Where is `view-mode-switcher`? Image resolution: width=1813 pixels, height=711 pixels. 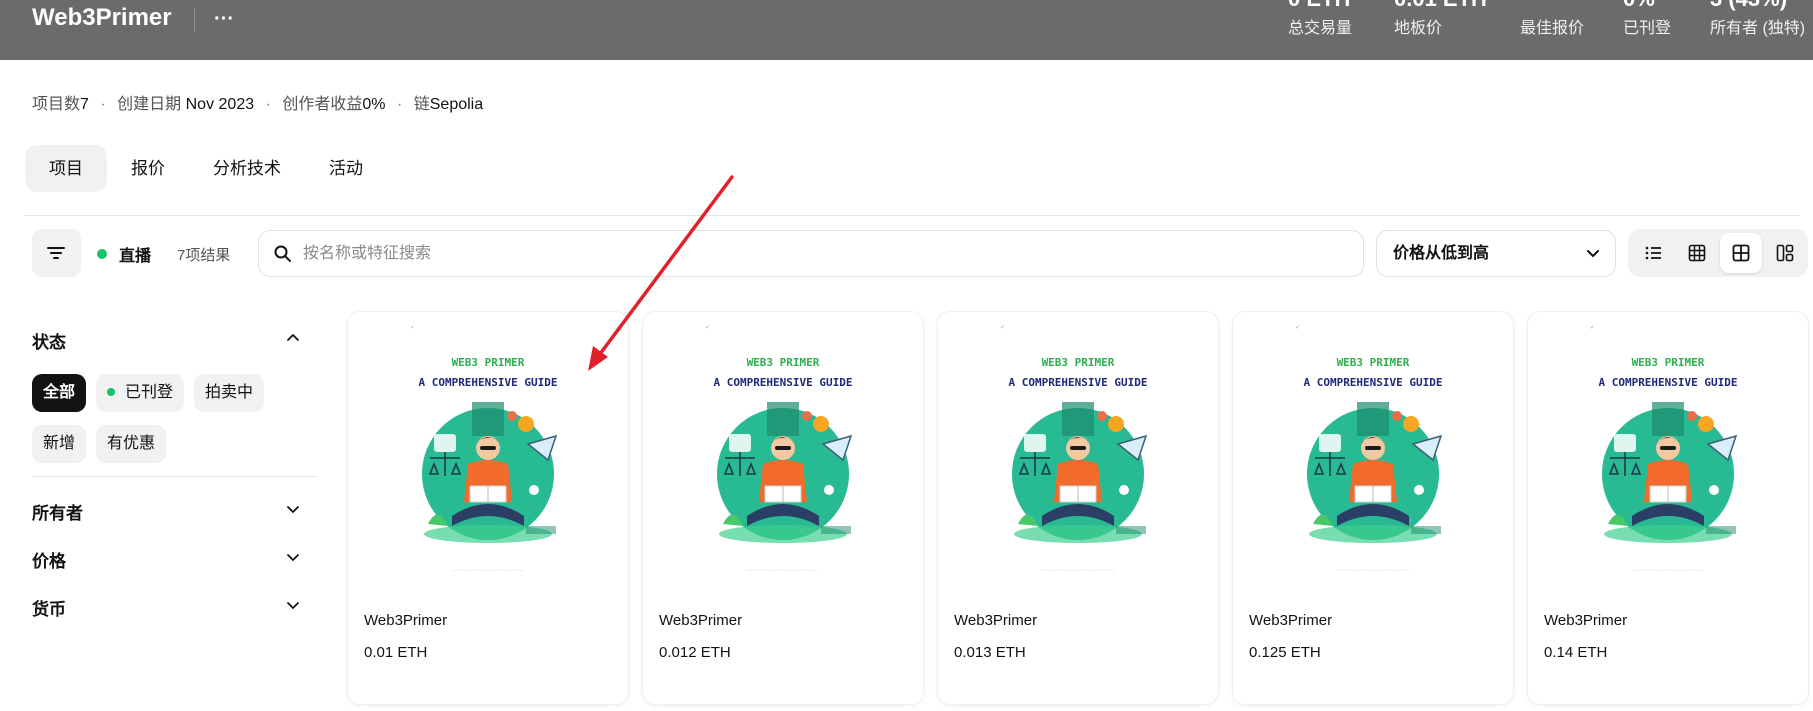 view-mode-switcher is located at coordinates (1718, 253).